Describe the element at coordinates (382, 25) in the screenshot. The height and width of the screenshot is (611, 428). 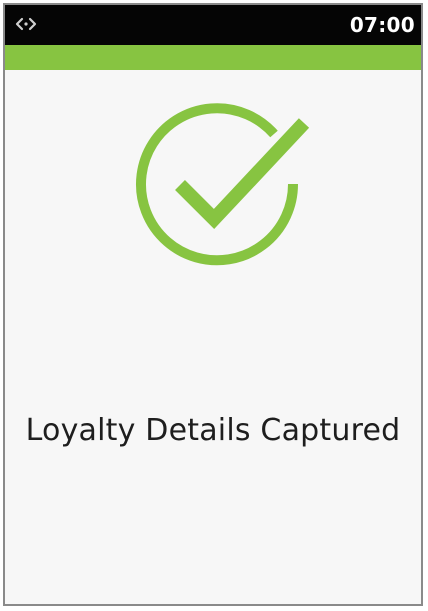
I see `status-time: 07:00` at that location.